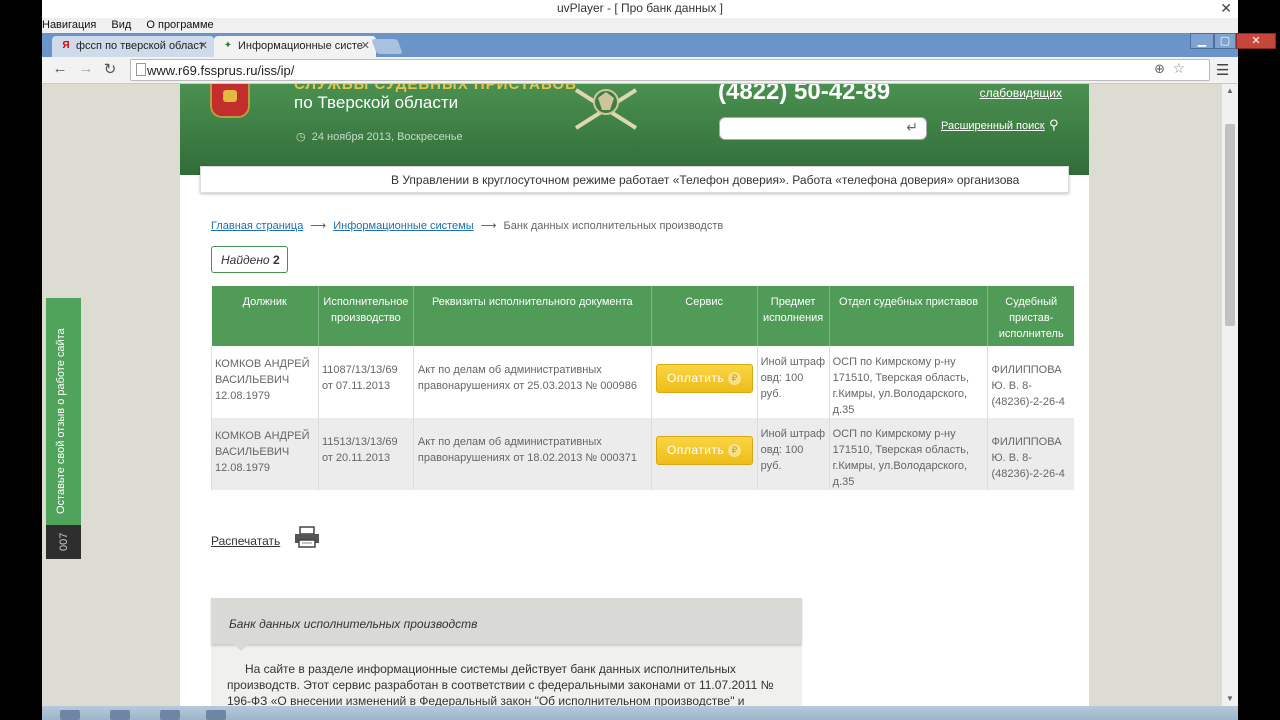 This screenshot has height=720, width=1280. What do you see at coordinates (908, 316) in the screenshot?
I see `col-header-department: Отдел судебных приставов` at bounding box center [908, 316].